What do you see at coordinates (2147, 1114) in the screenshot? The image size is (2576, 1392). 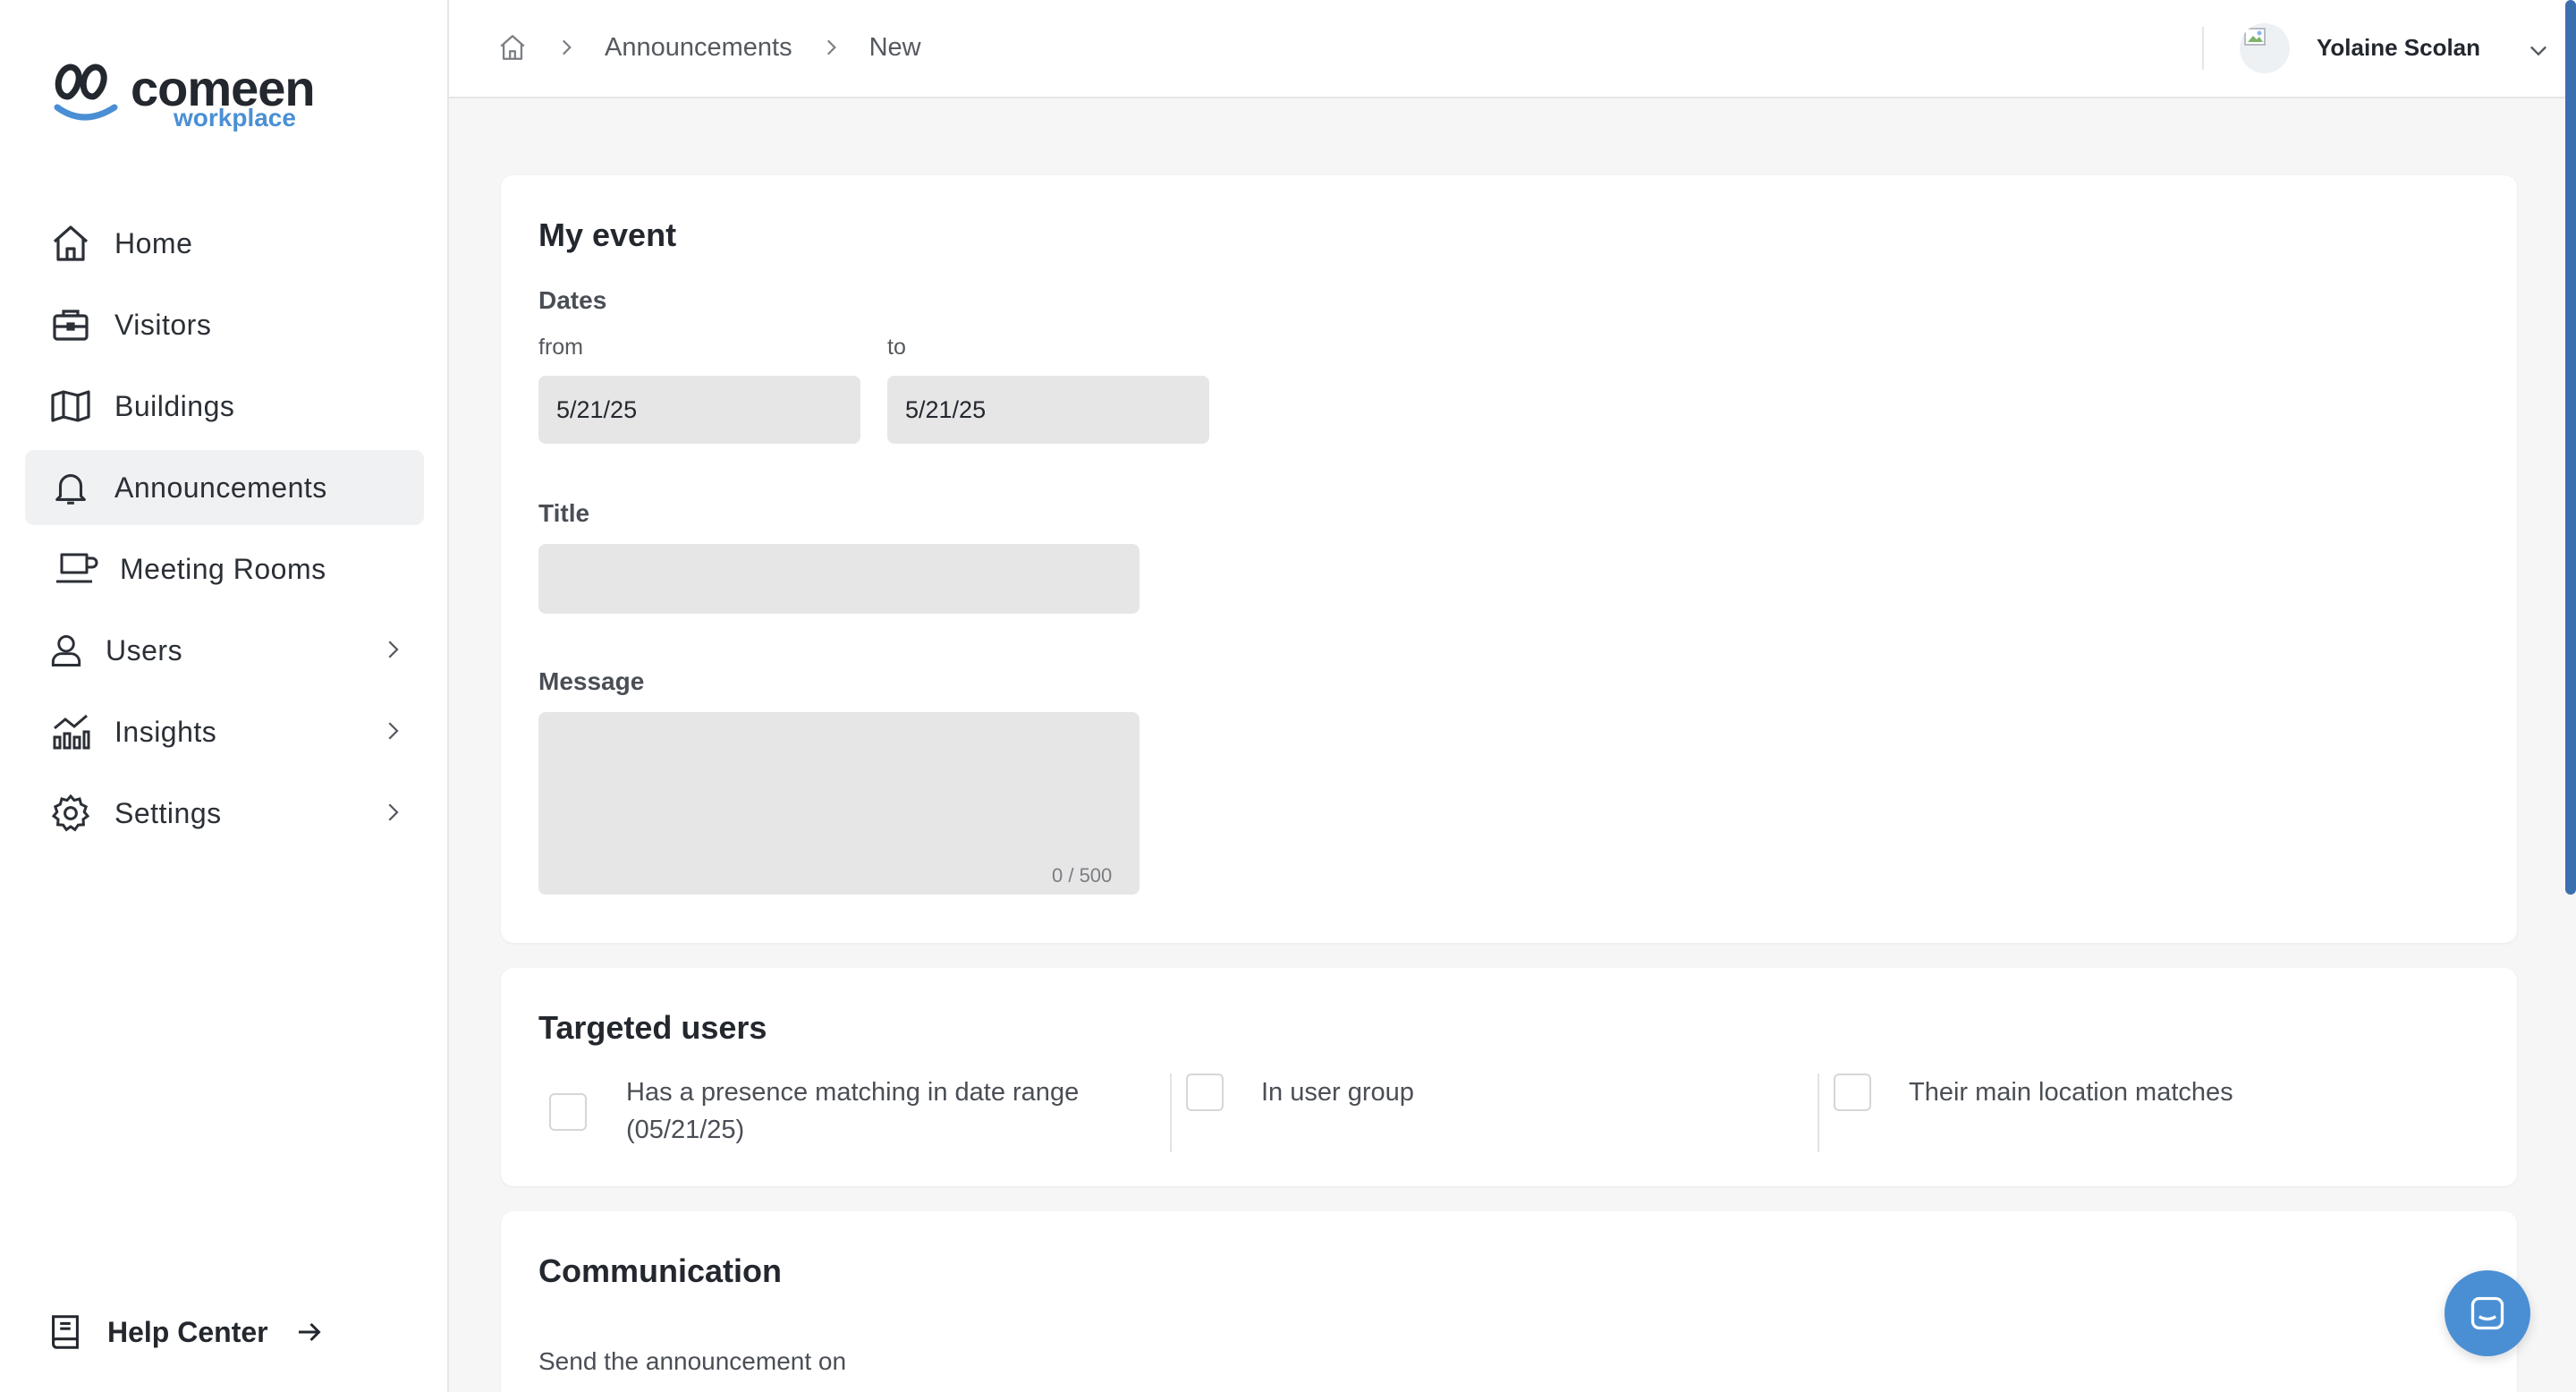 I see `target-option-main-location: Their main location matches` at bounding box center [2147, 1114].